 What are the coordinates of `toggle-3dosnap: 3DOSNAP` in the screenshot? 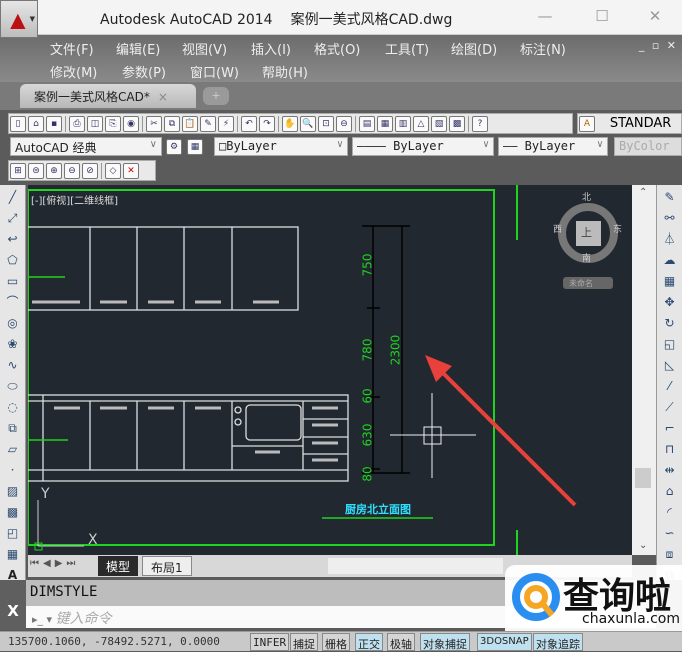 It's located at (504, 642).